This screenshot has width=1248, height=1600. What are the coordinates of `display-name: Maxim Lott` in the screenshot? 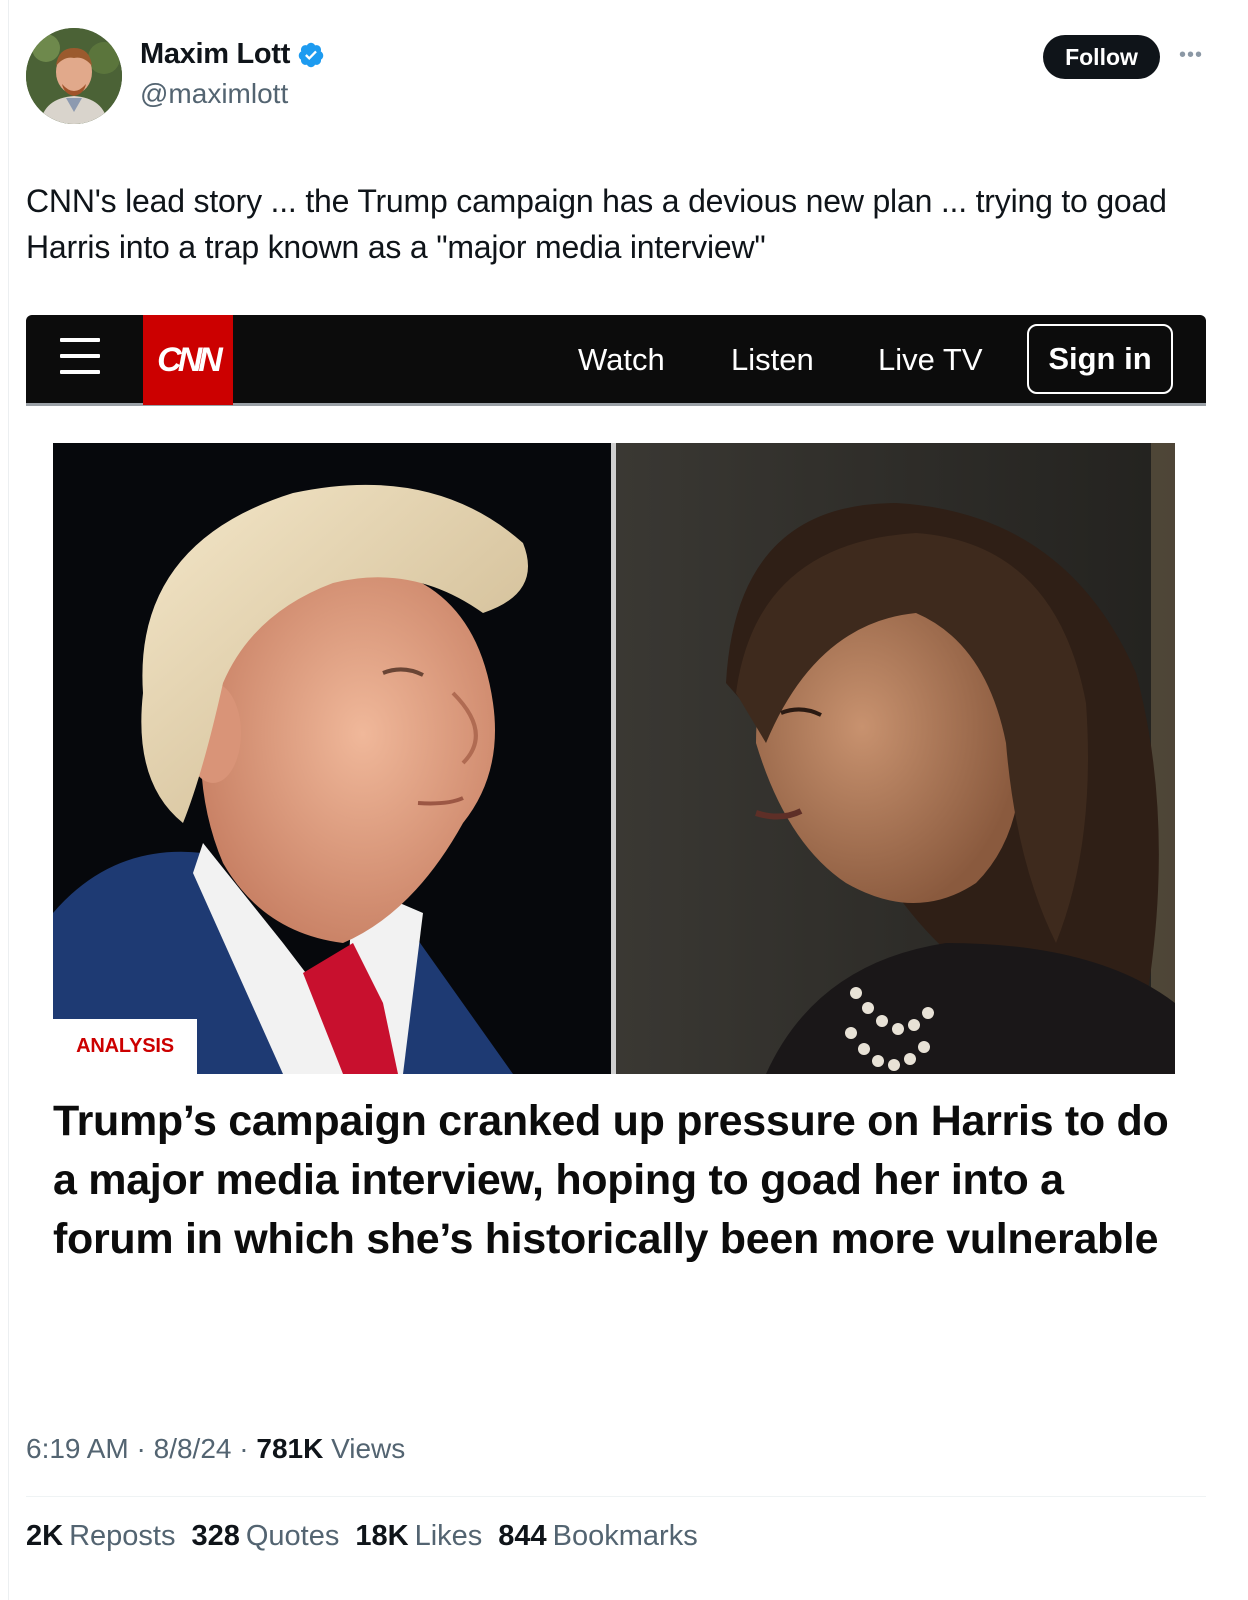 It's located at (215, 54).